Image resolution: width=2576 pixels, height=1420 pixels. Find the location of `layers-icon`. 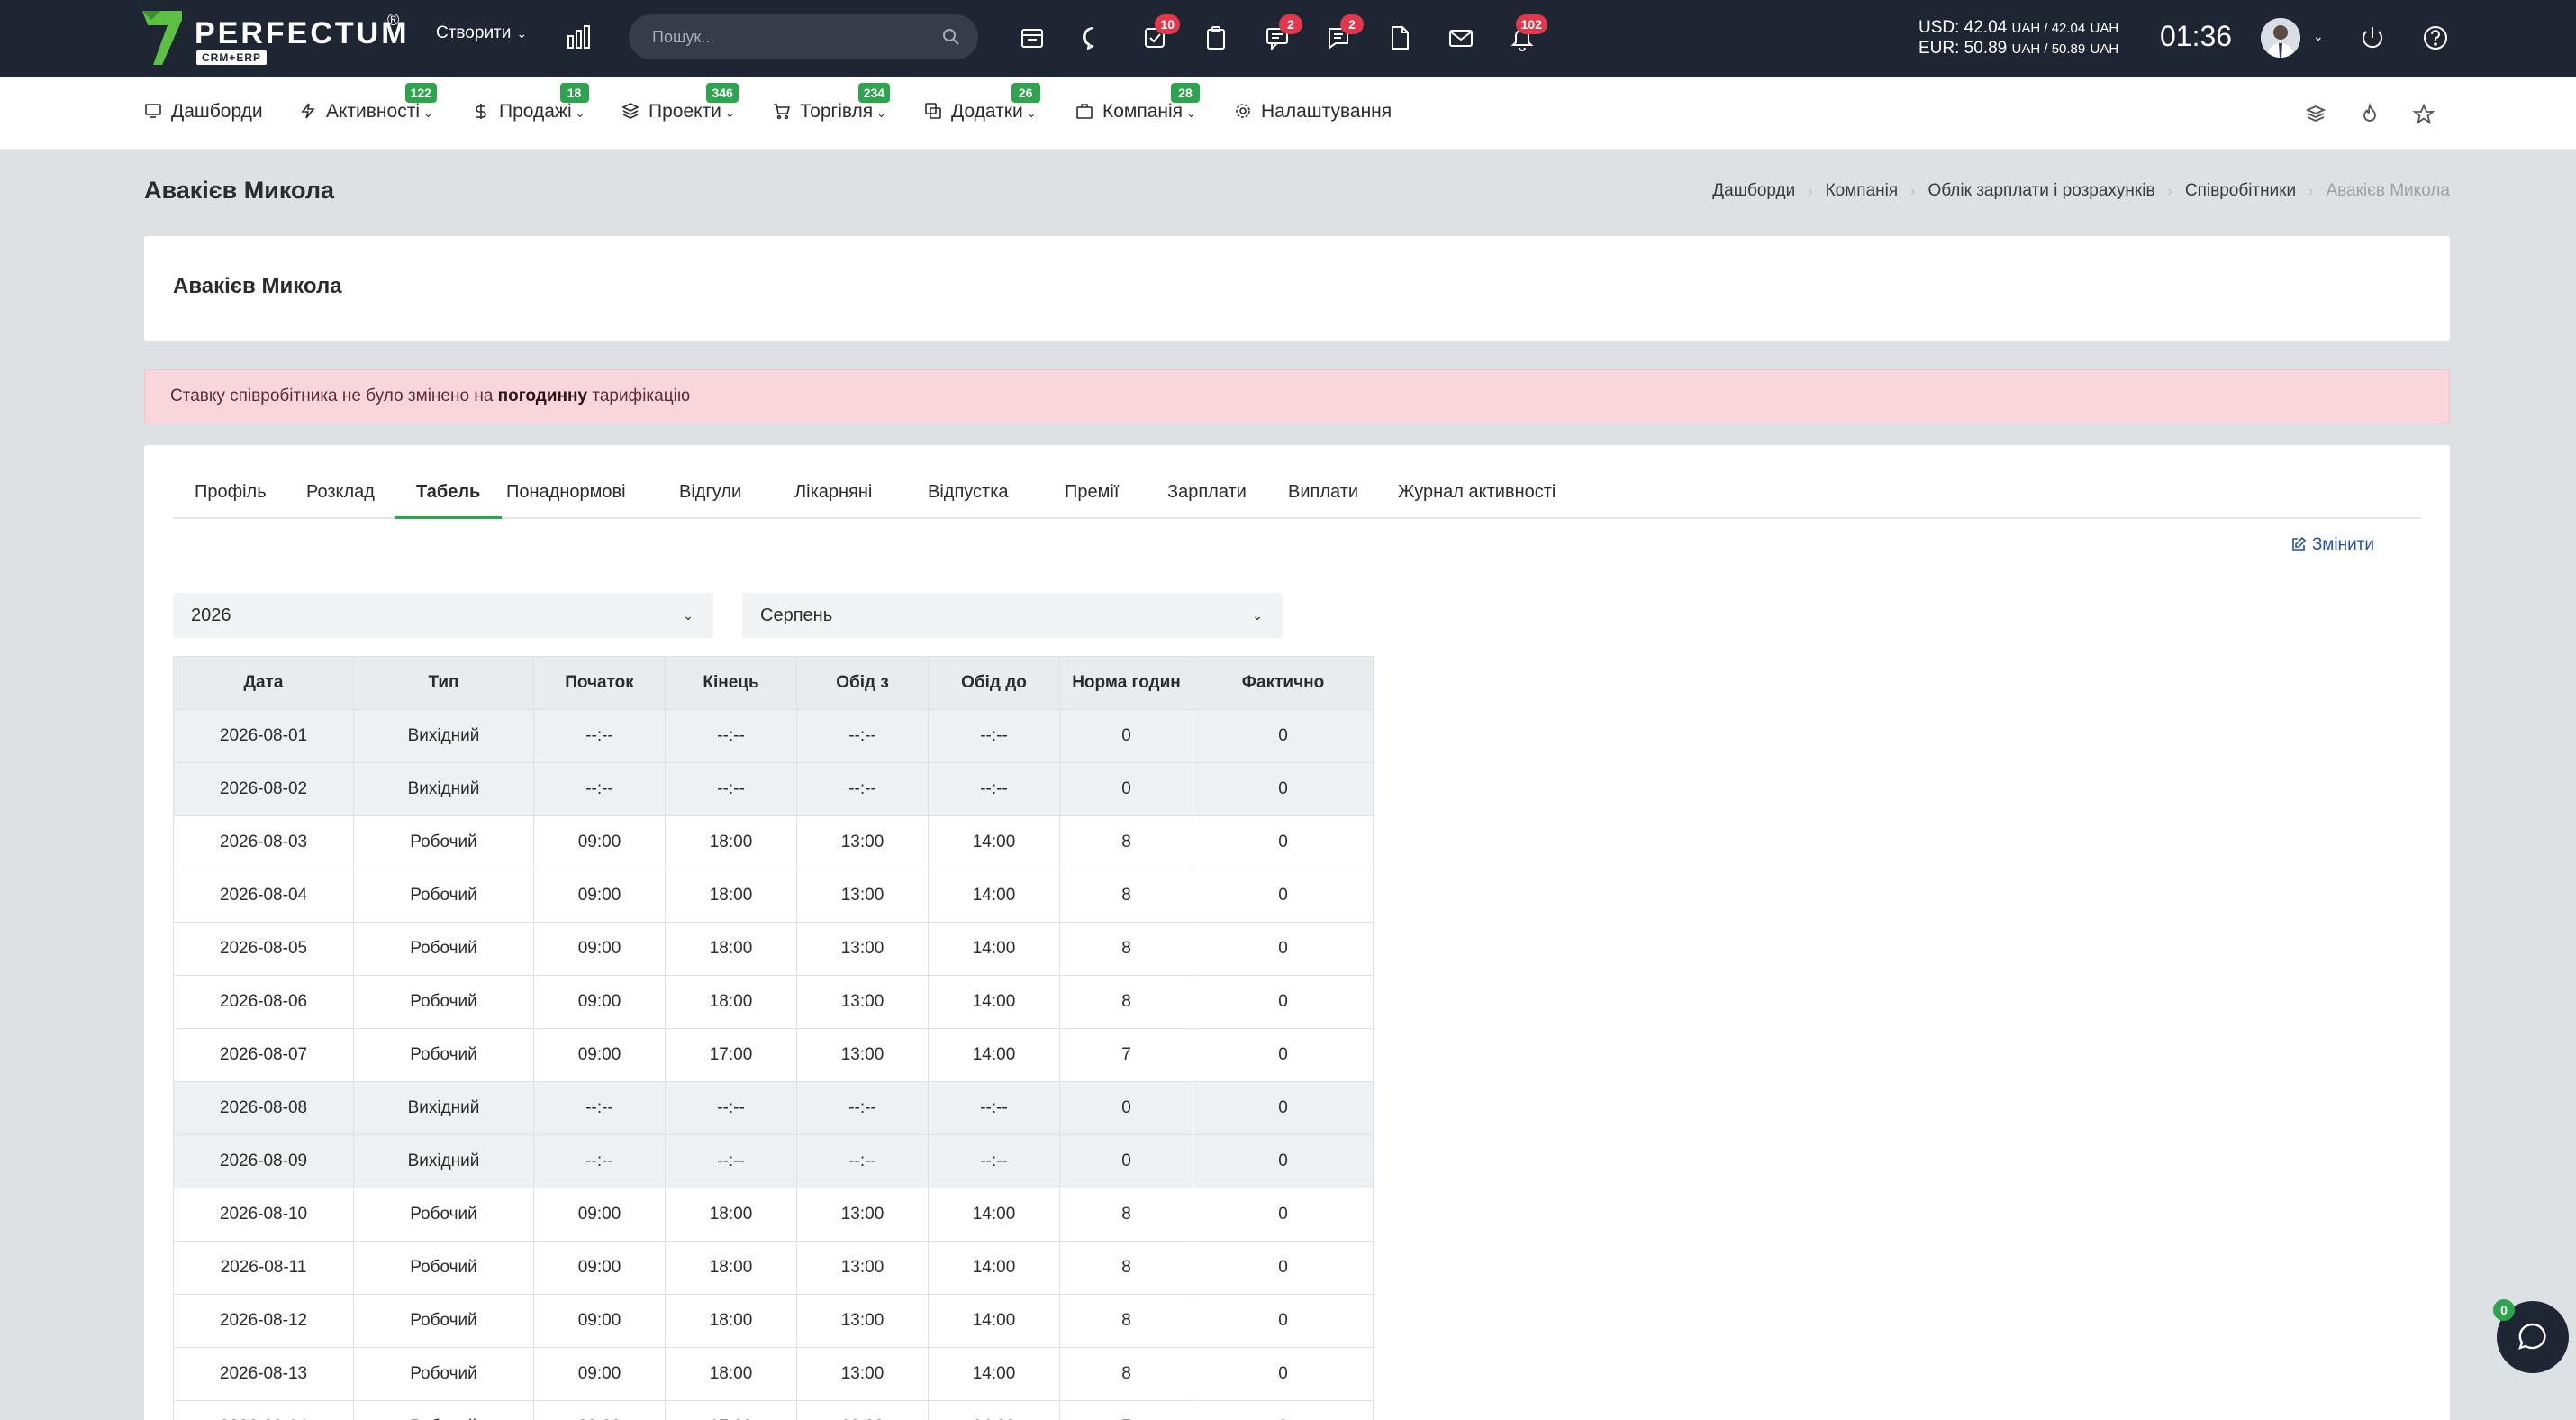

layers-icon is located at coordinates (2315, 115).